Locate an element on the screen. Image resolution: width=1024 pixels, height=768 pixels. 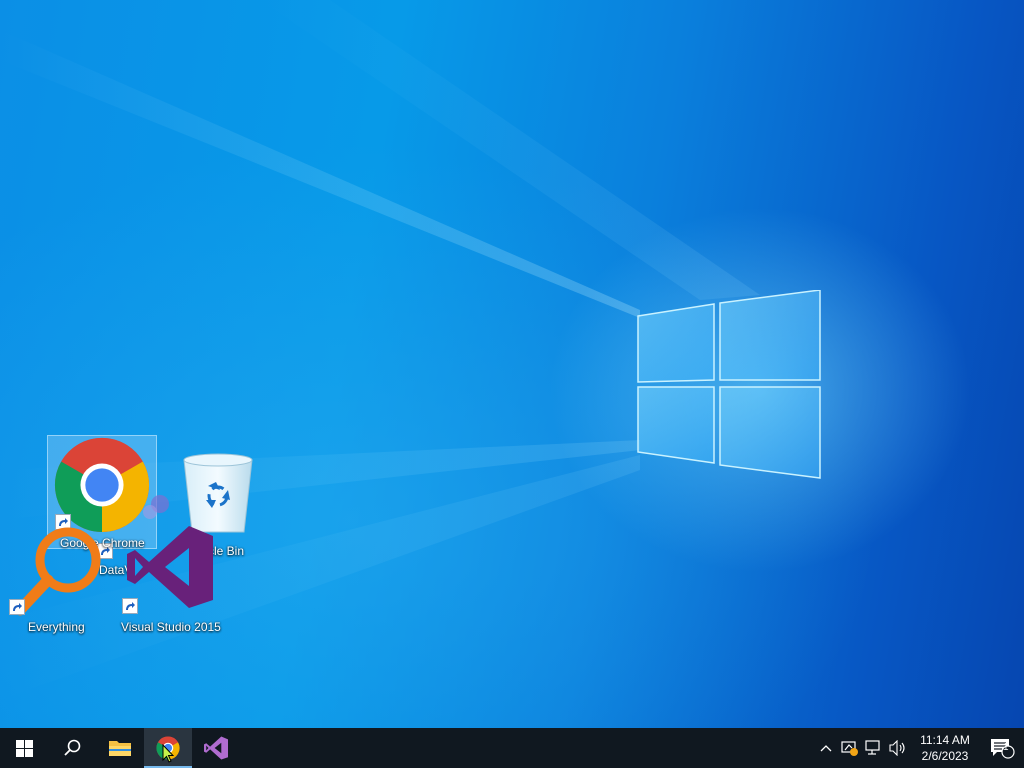
start-button is located at coordinates (24, 748).